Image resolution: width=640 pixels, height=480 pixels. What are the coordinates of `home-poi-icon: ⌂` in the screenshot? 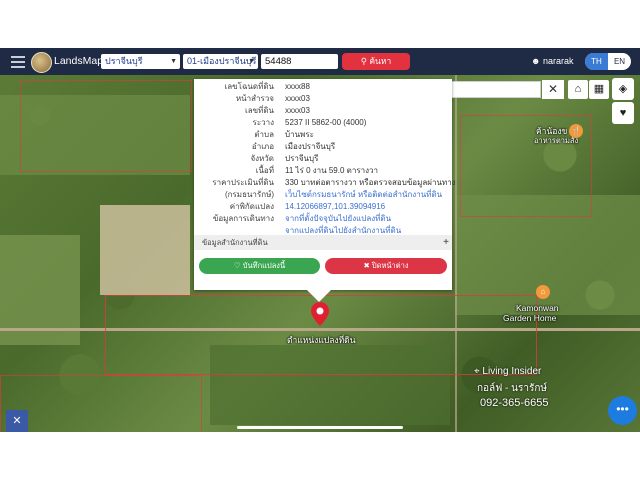 It's located at (543, 292).